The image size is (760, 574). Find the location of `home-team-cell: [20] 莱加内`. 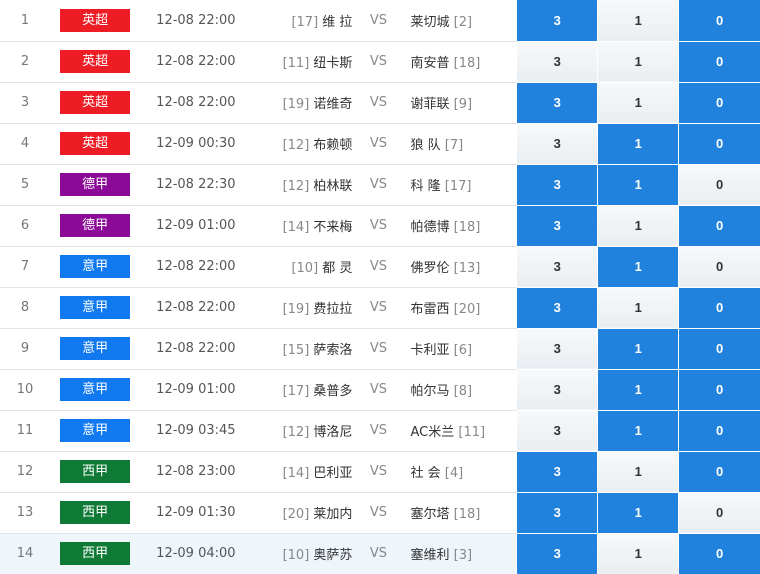

home-team-cell: [20] 莱加内 is located at coordinates (301, 513).